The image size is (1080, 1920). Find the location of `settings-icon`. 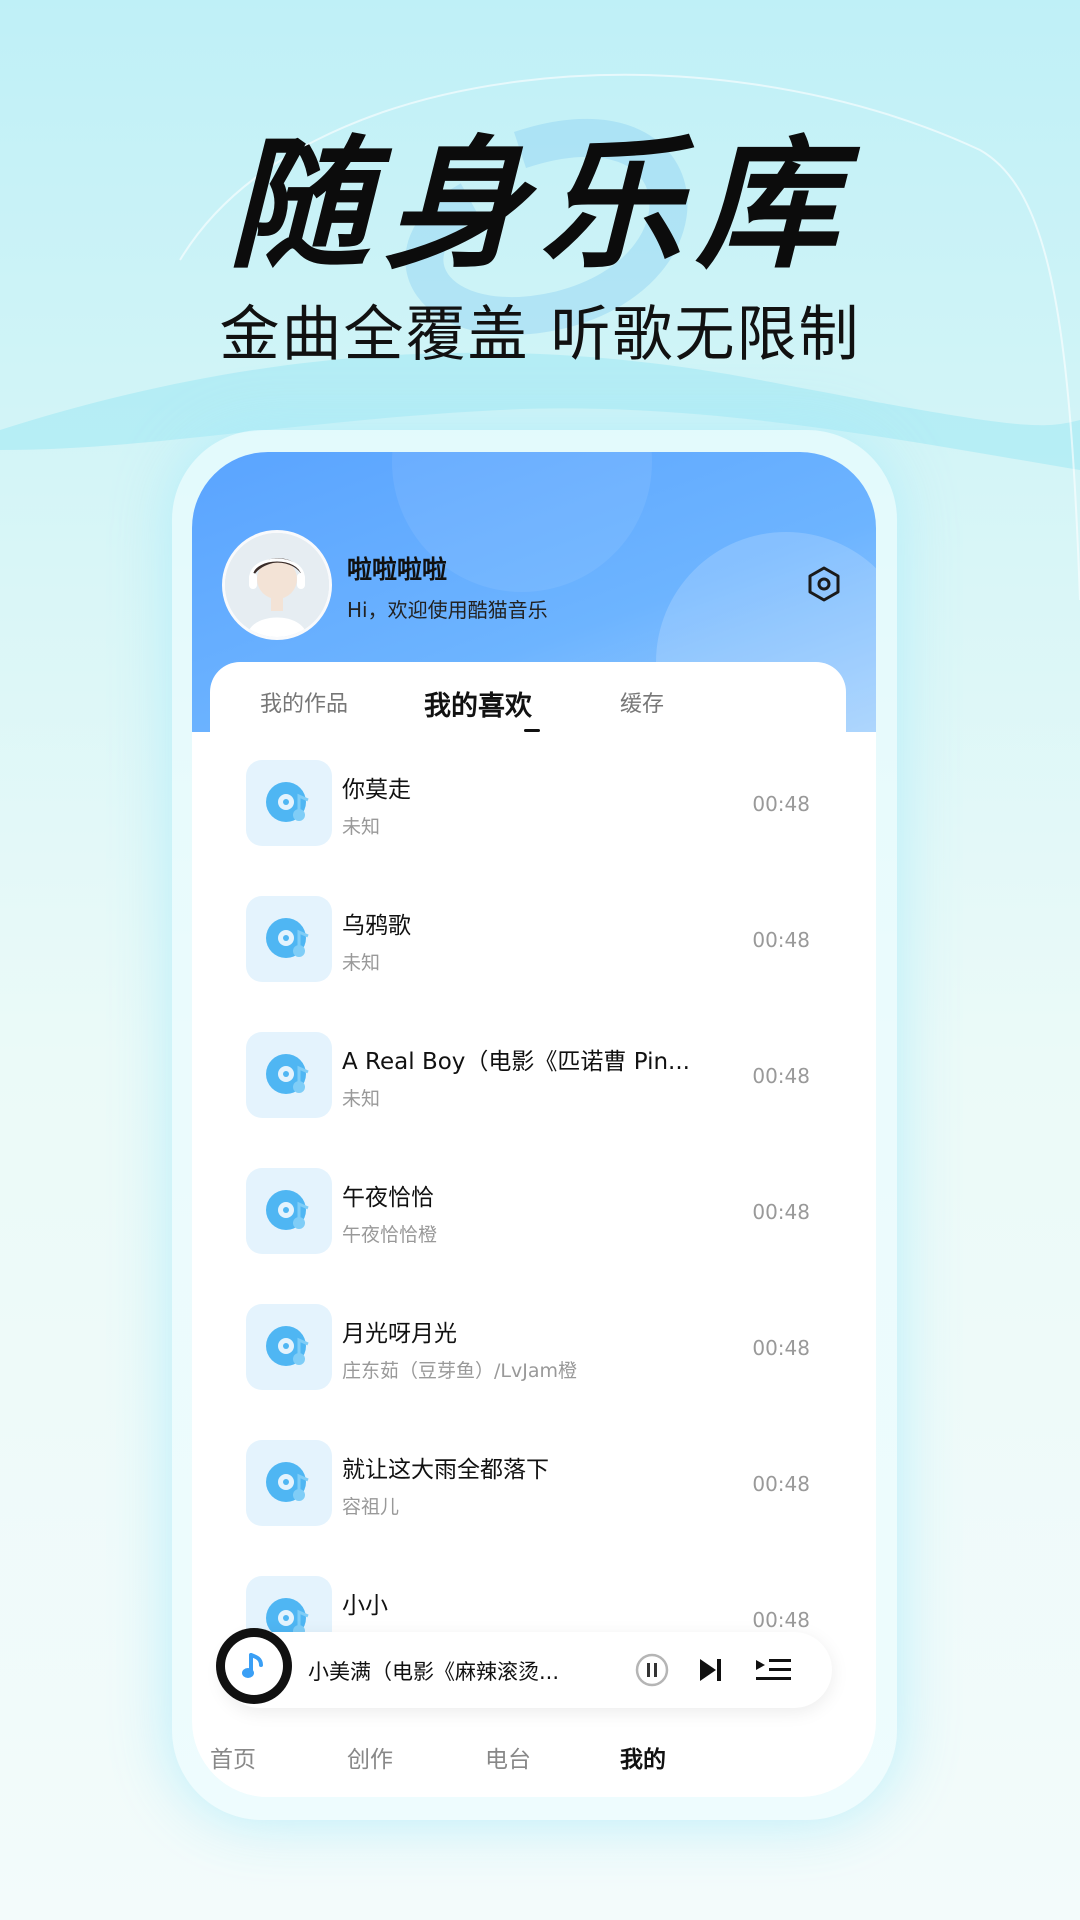

settings-icon is located at coordinates (824, 584).